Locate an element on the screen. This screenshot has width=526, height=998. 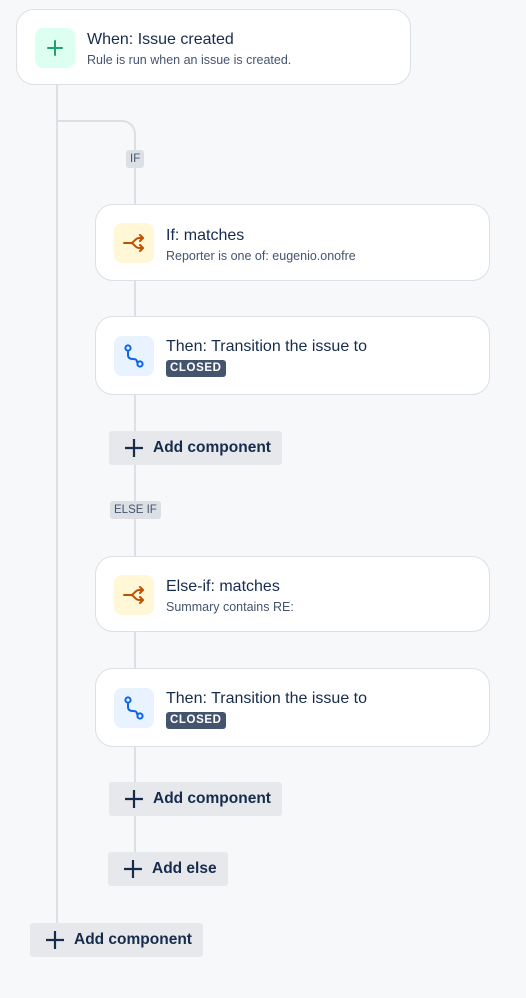
trigger-title: When: Issue created is located at coordinates (160, 39).